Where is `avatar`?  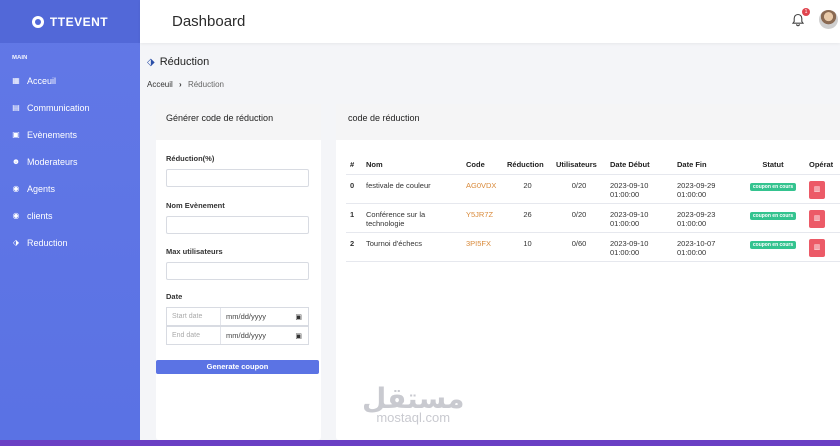
avatar is located at coordinates (828, 19).